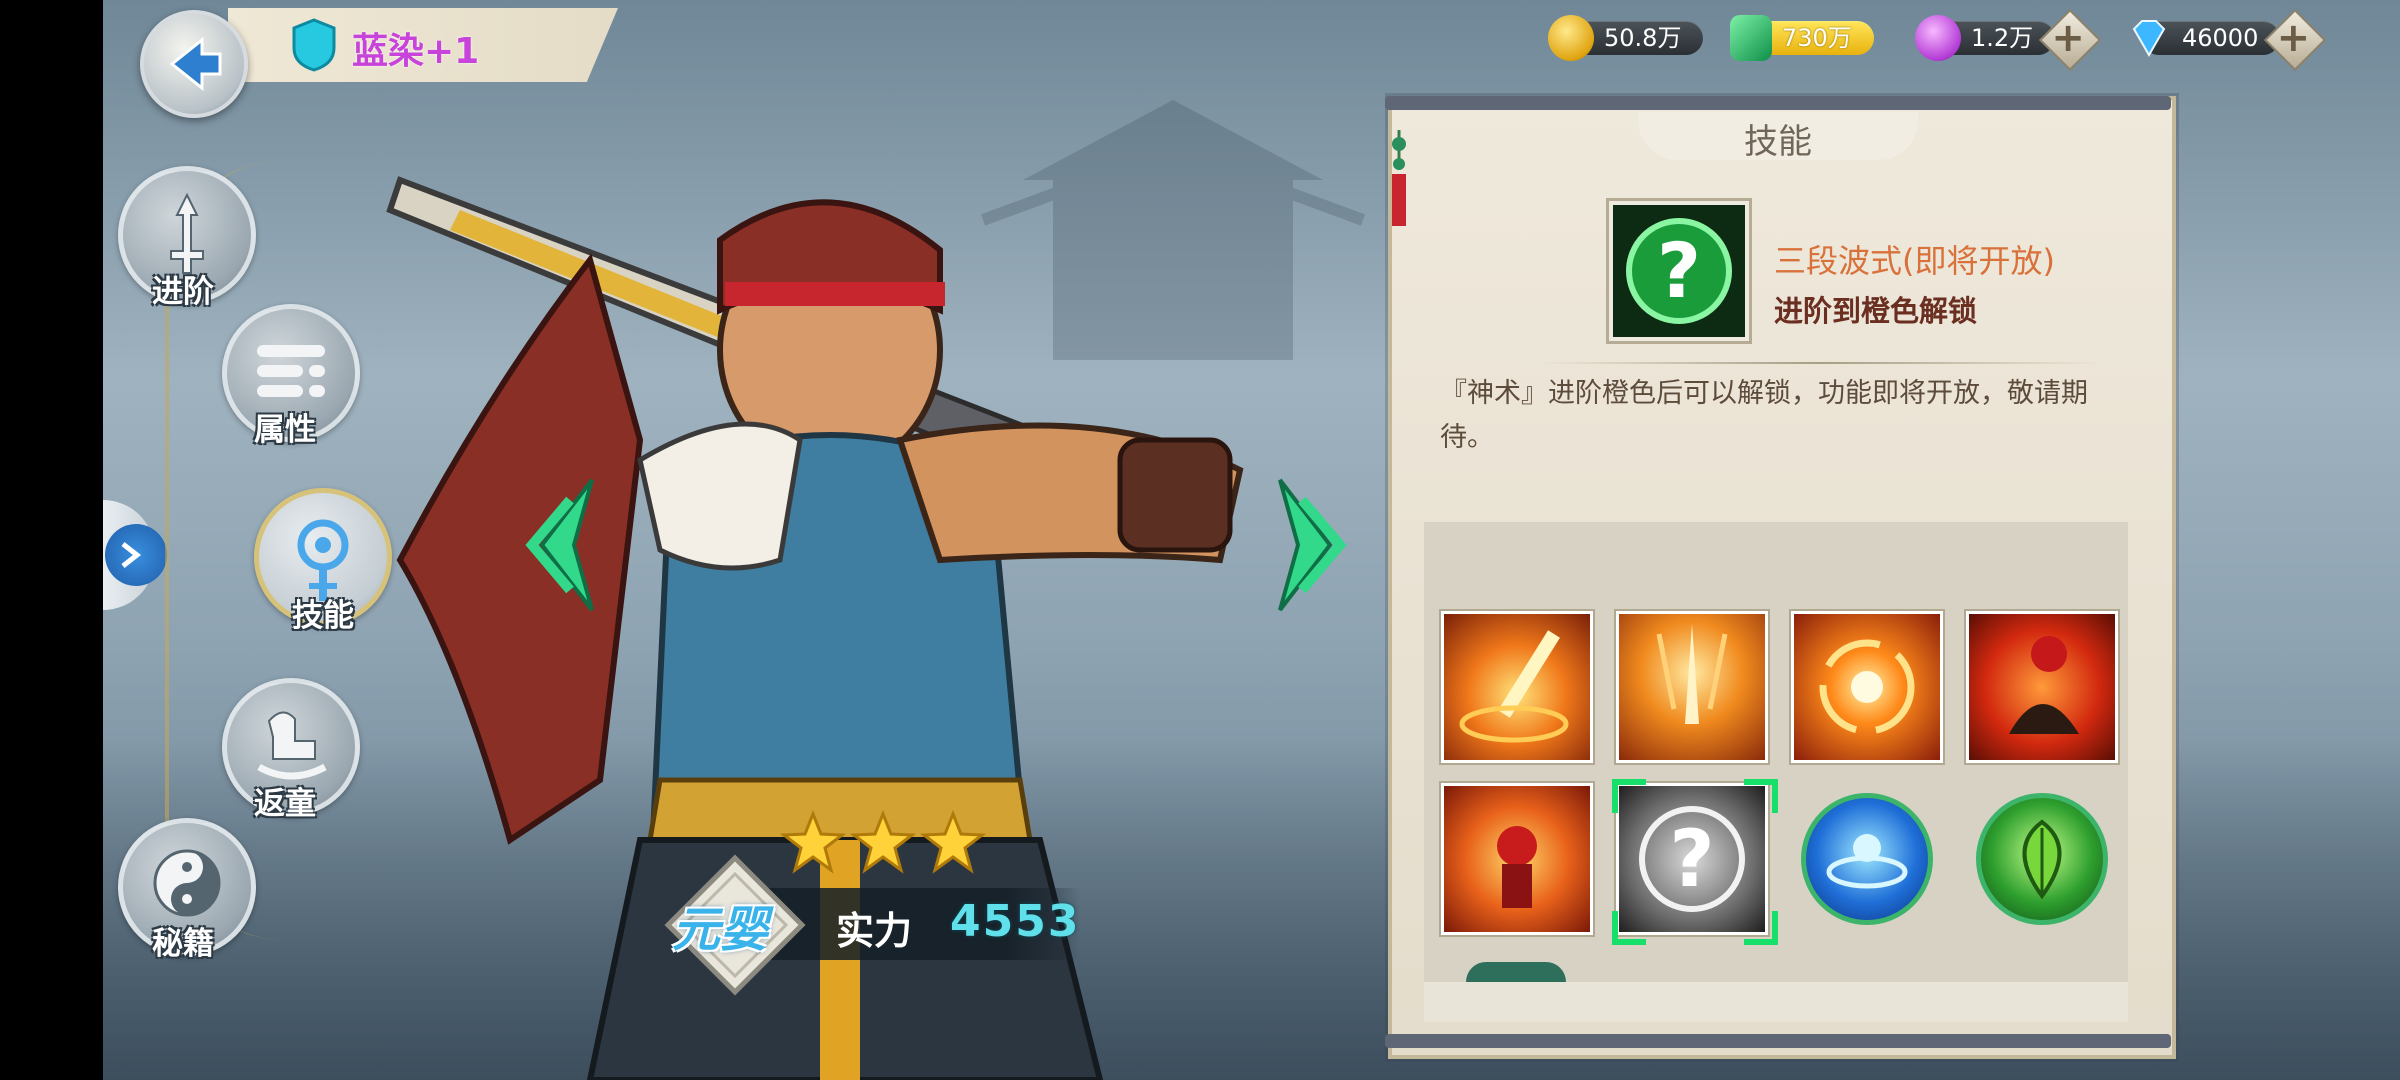  Describe the element at coordinates (1764, 415) in the screenshot. I see `selected-skill-description: 『神术』进阶橙色后可以解锁，功能即将开放，敬请期待。` at that location.